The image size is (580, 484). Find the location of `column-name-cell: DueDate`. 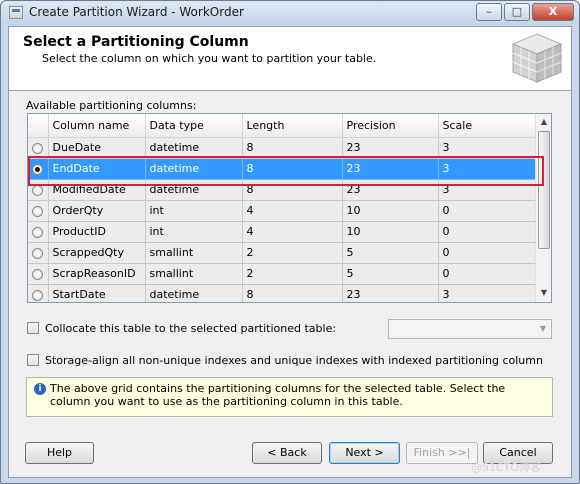

column-name-cell: DueDate is located at coordinates (97, 148).